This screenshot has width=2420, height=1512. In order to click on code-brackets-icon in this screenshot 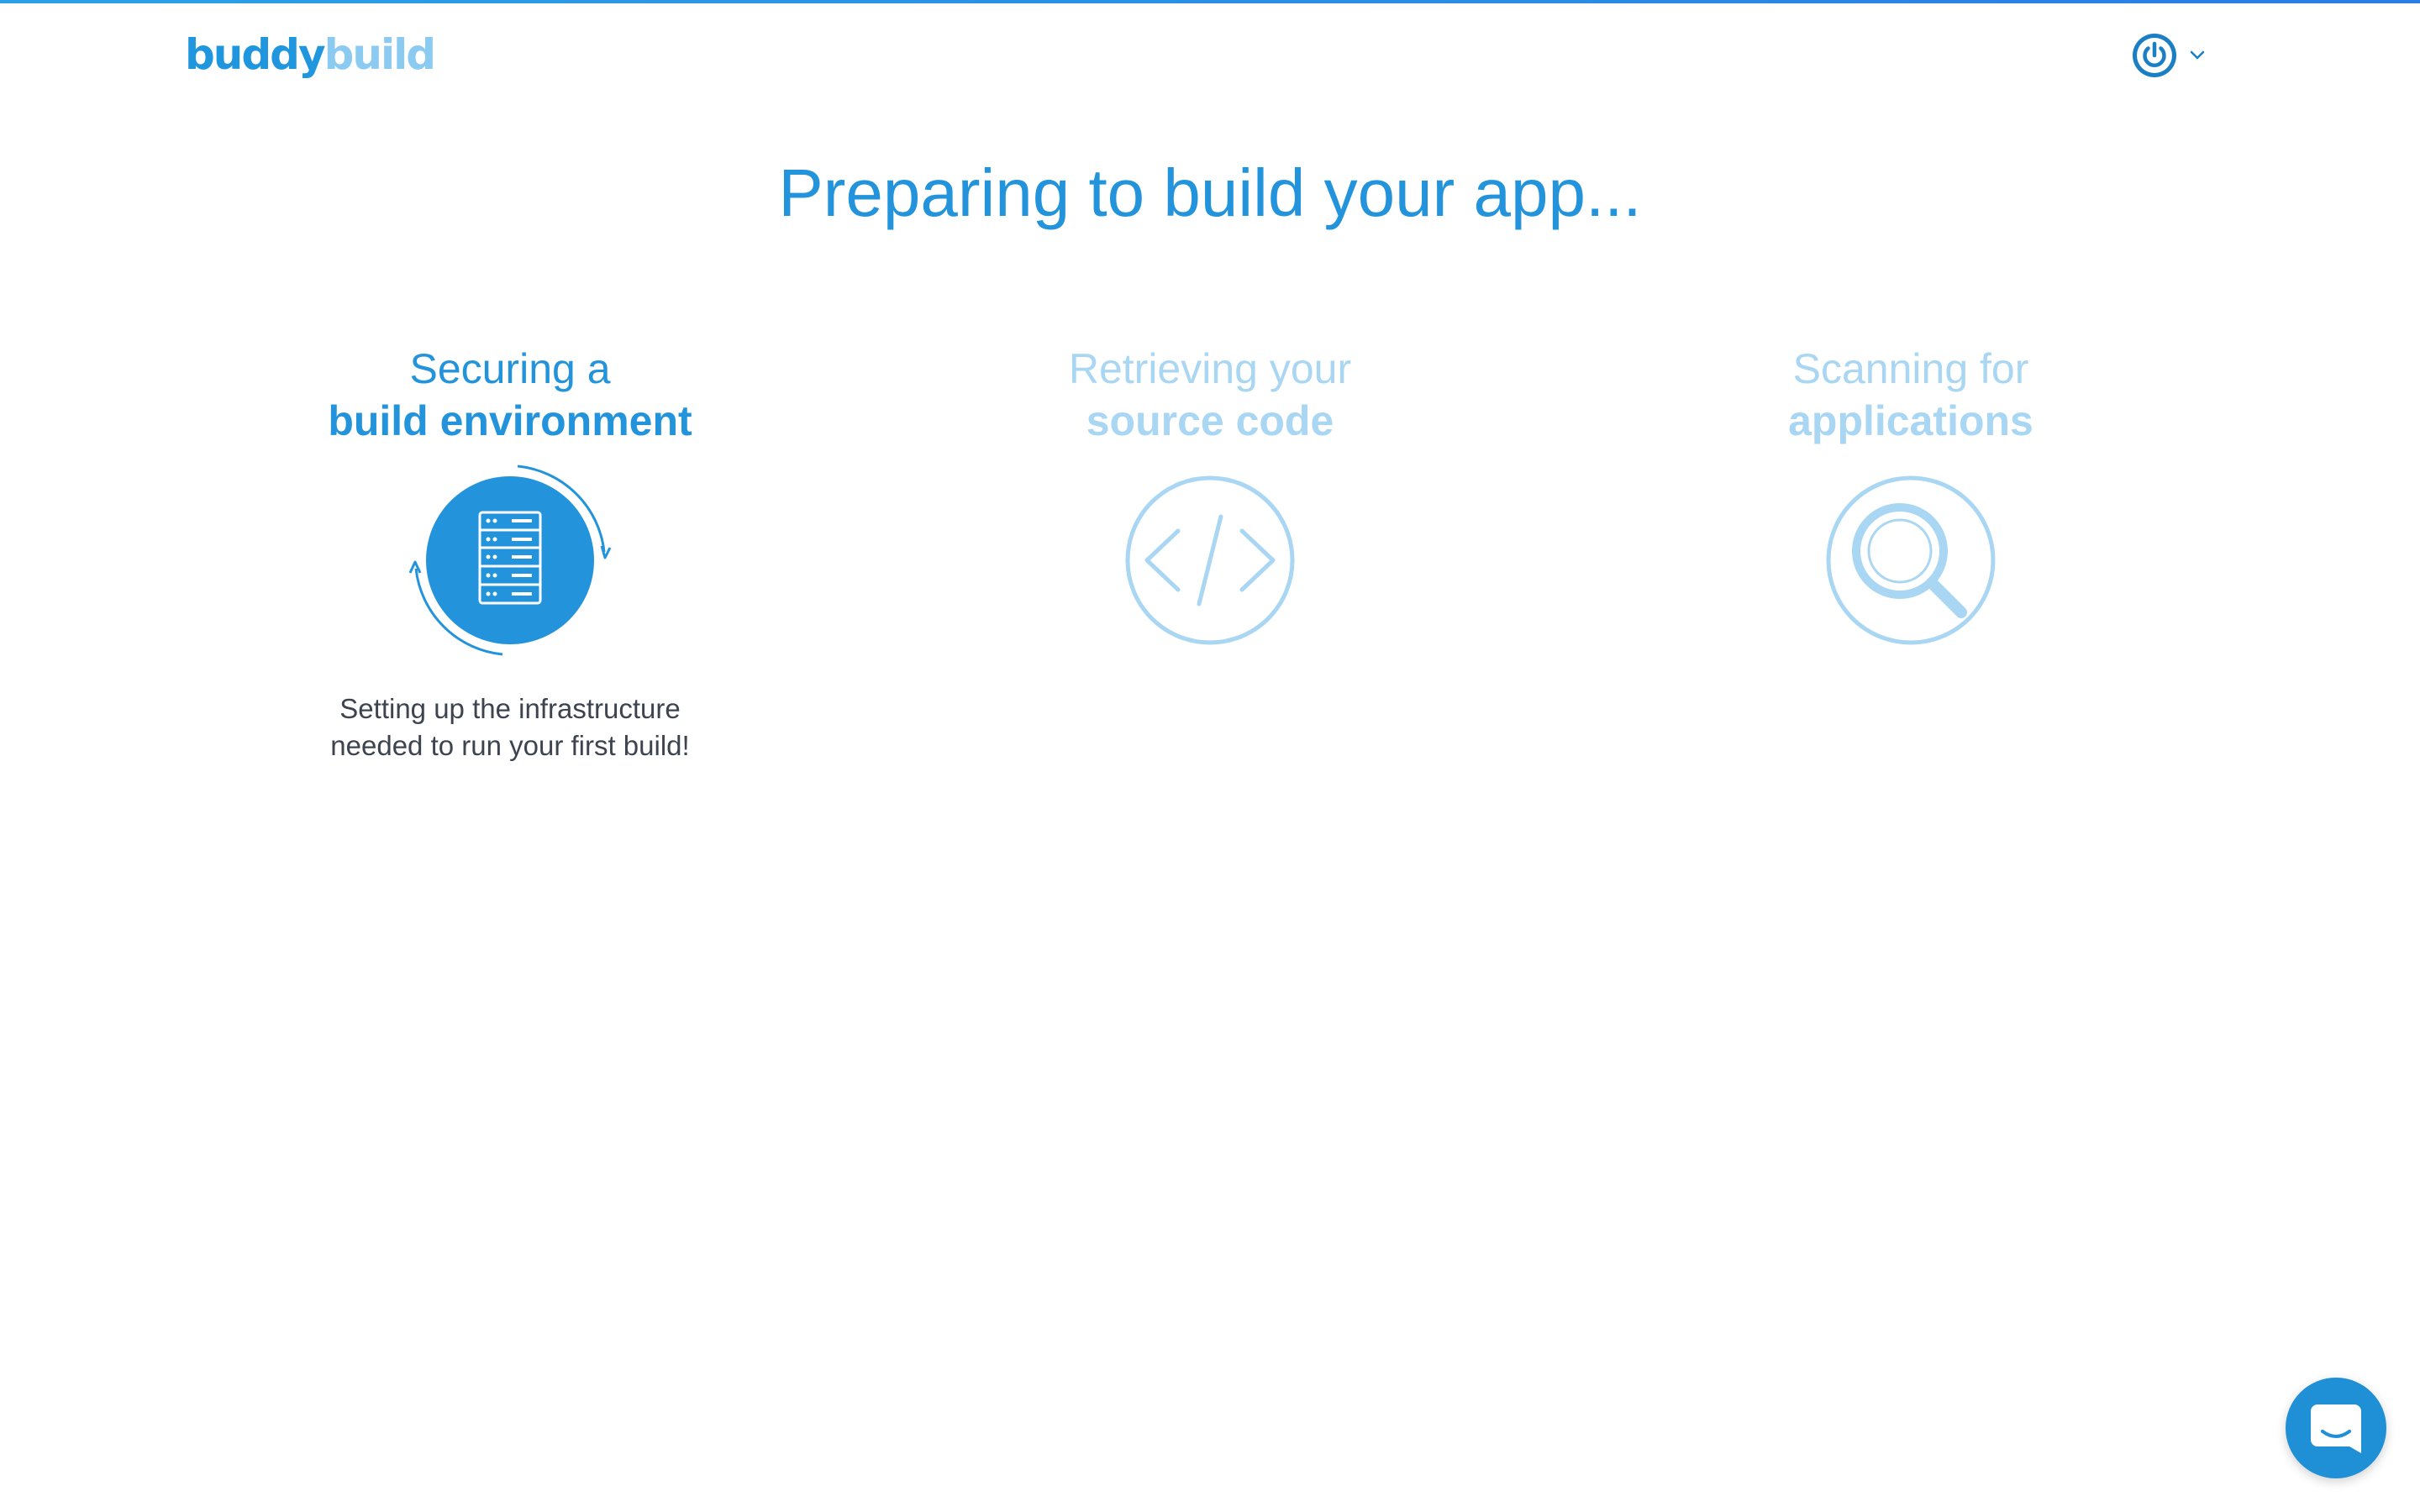, I will do `click(1210, 560)`.